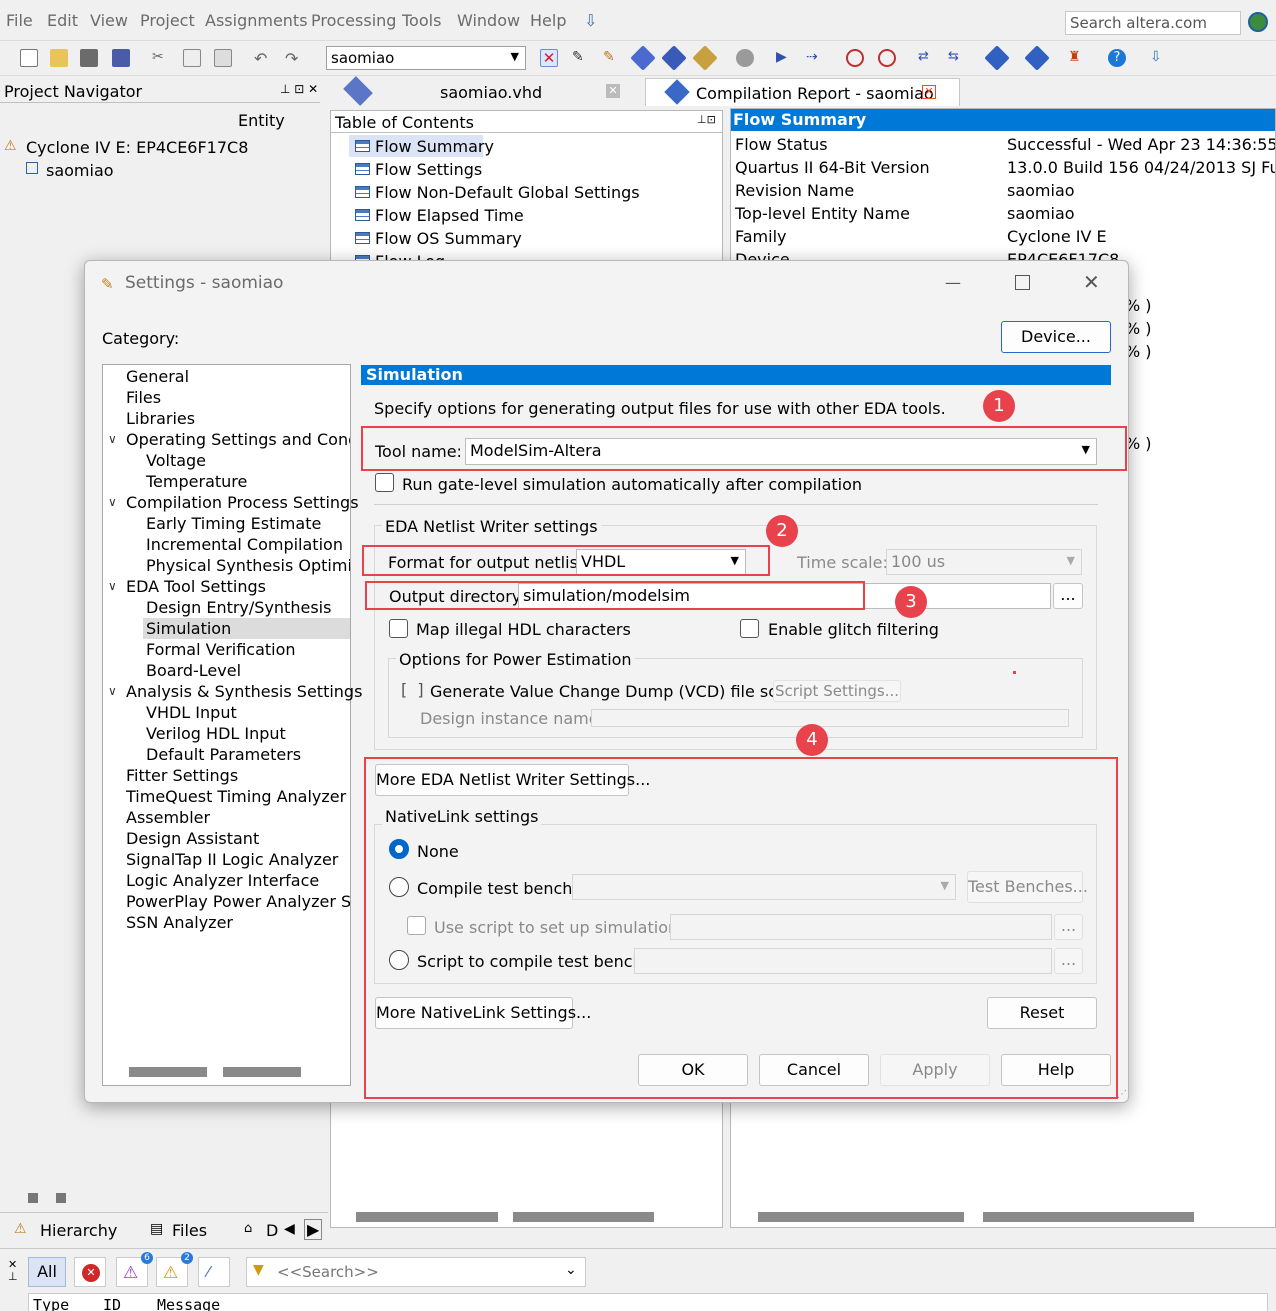 The height and width of the screenshot is (1311, 1276). What do you see at coordinates (706, 119) in the screenshot?
I see `pin-icon: ⊥⊡` at bounding box center [706, 119].